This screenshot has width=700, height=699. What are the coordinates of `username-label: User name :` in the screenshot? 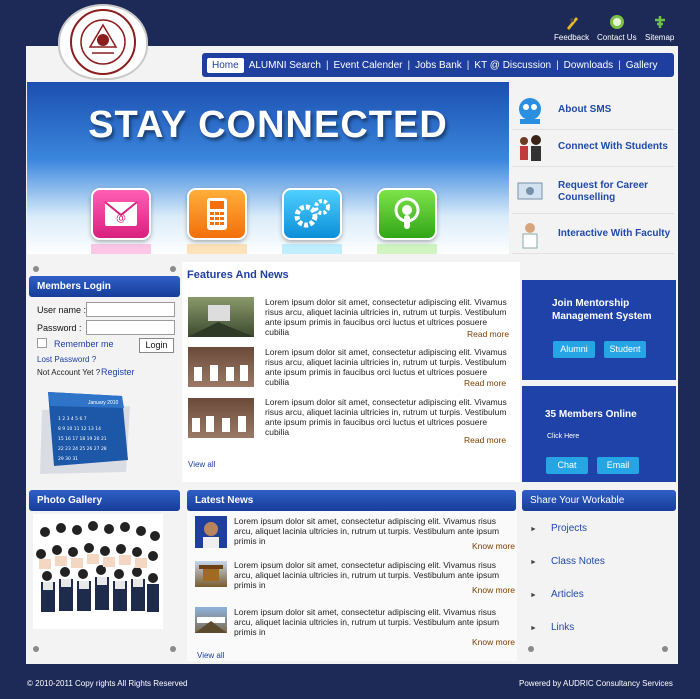 It's located at (62, 310).